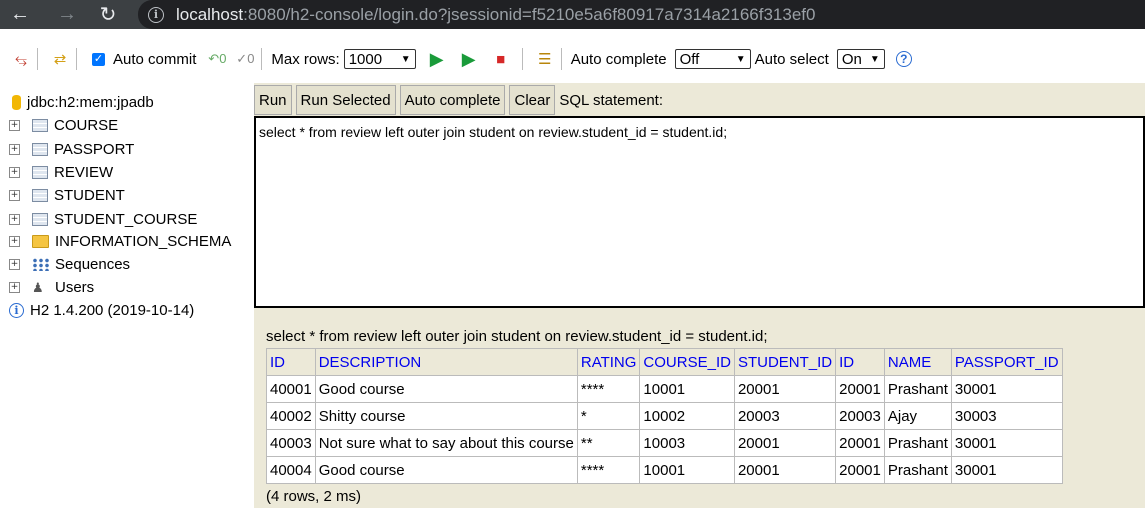 This screenshot has width=1145, height=508. Describe the element at coordinates (273, 100) in the screenshot. I see `run-button: Run` at that location.